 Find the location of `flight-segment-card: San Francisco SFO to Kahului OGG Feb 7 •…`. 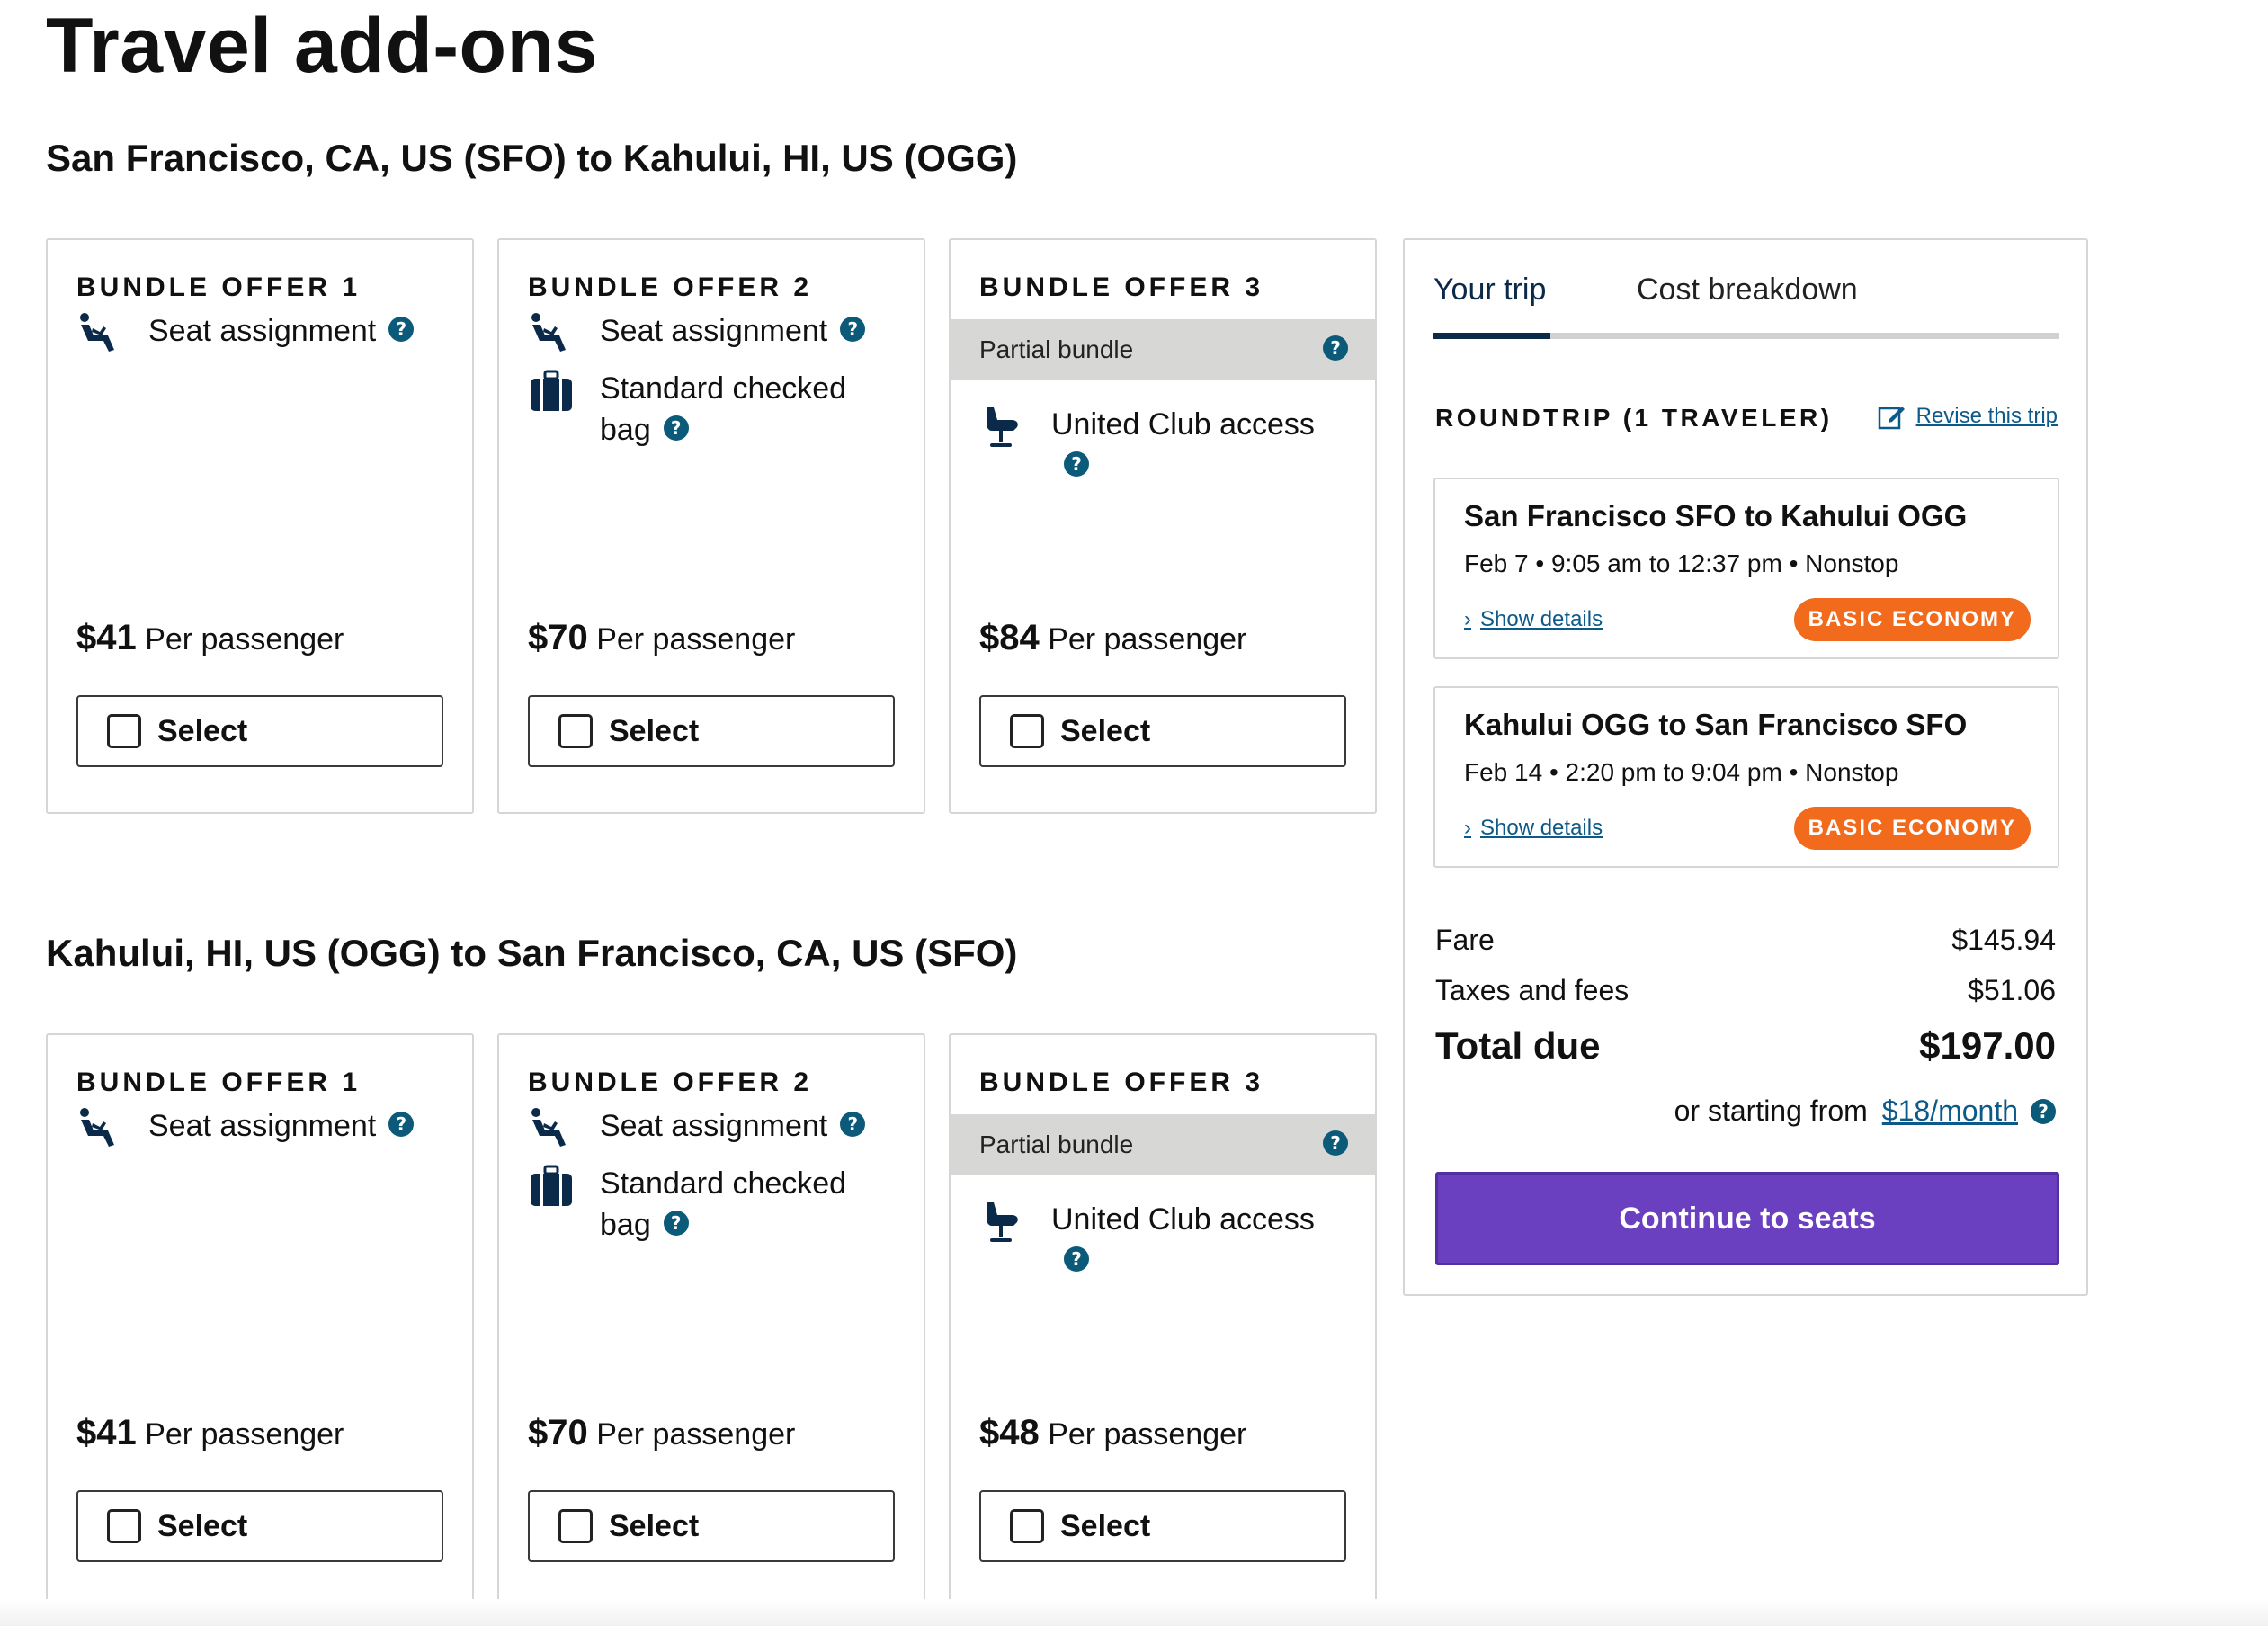

flight-segment-card: San Francisco SFO to Kahului OGG Feb 7 •… is located at coordinates (1746, 568).